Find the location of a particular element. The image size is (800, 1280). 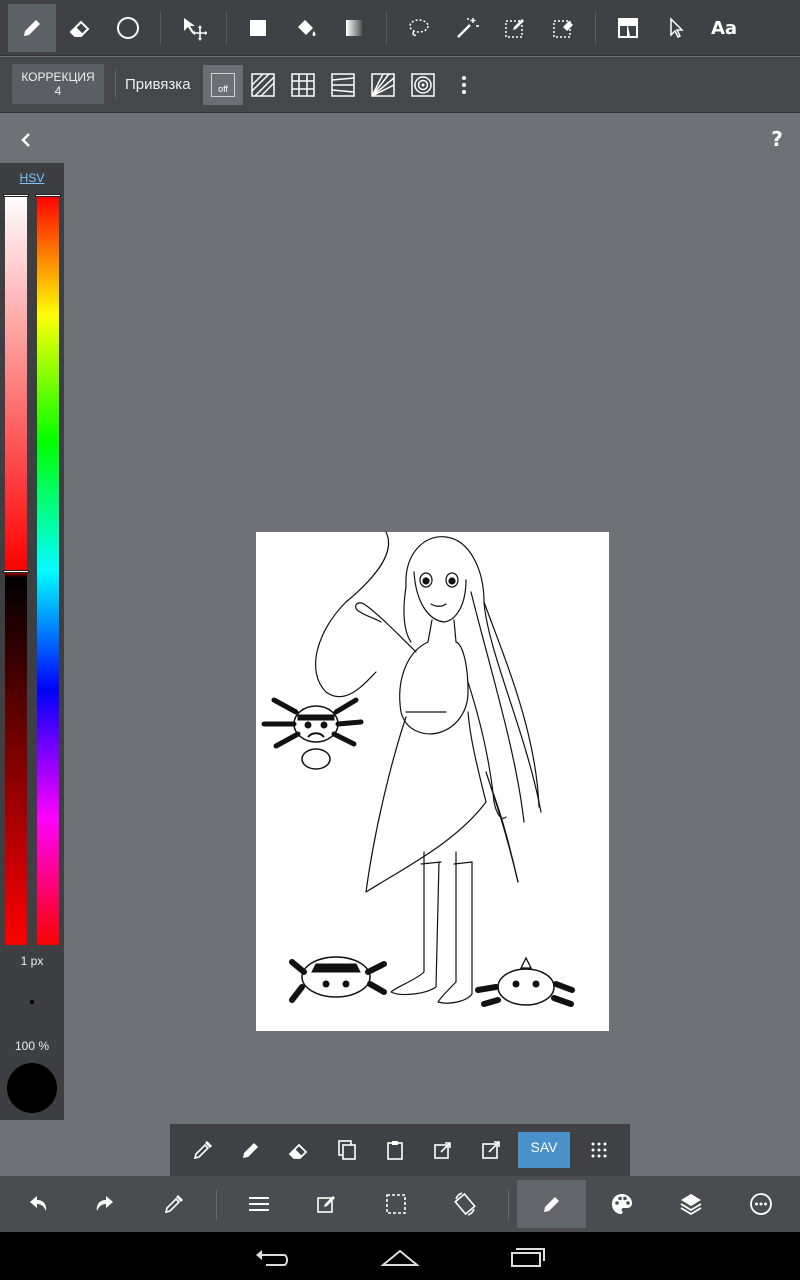

pen-tool-button is located at coordinates (32, 28).